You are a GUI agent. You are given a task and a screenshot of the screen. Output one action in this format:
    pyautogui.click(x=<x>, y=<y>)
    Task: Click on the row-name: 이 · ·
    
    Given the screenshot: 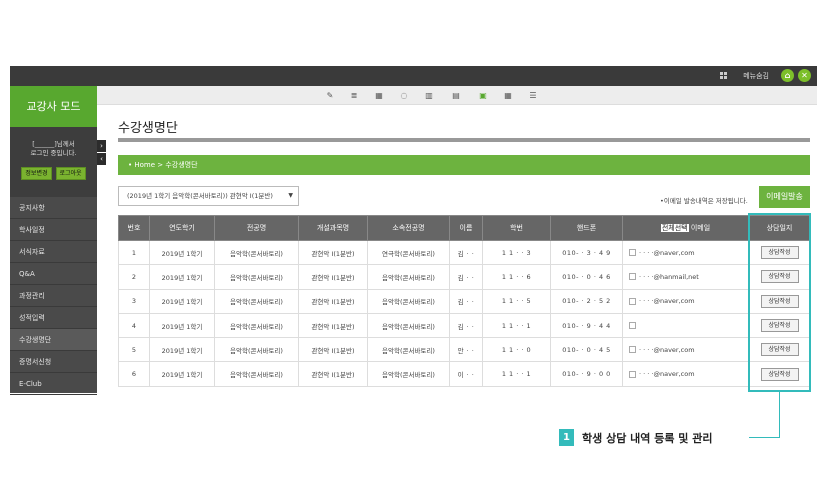 What is the action you would take?
    pyautogui.click(x=466, y=374)
    